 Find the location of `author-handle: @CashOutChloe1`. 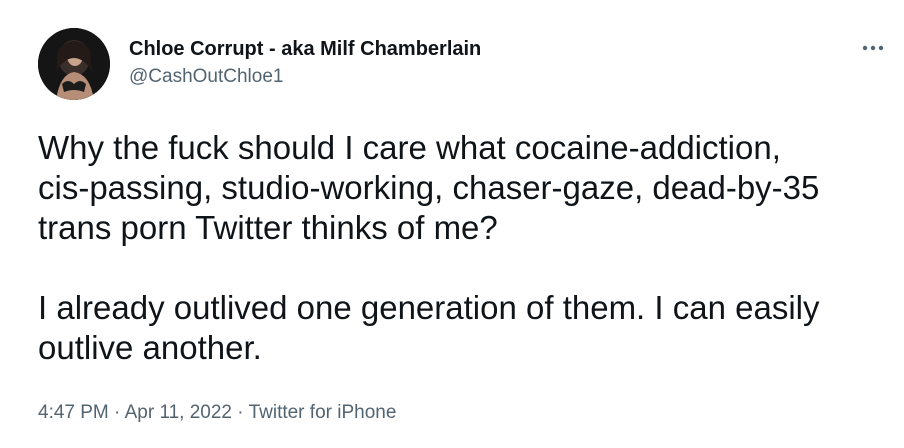

author-handle: @CashOutChloe1 is located at coordinates (206, 77).